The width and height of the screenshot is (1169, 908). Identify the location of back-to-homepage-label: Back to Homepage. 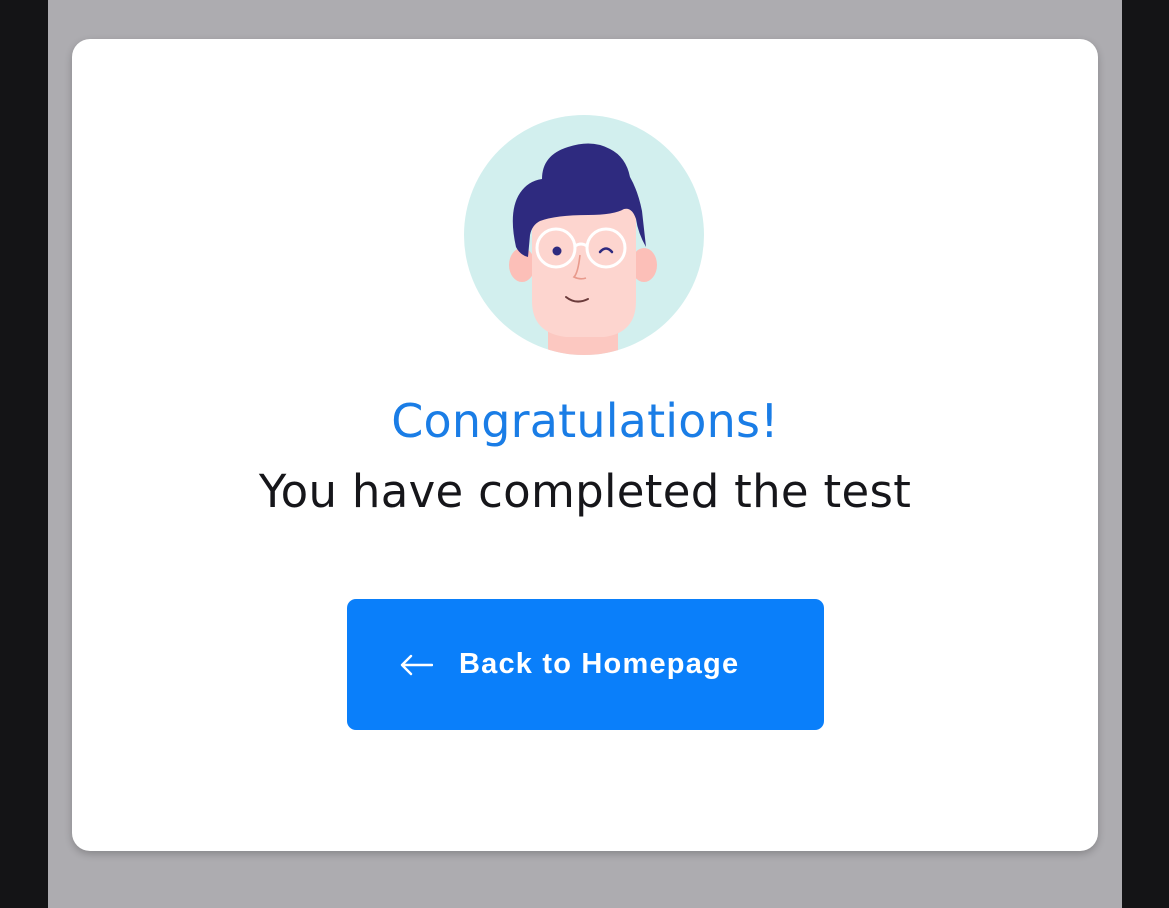
(599, 664).